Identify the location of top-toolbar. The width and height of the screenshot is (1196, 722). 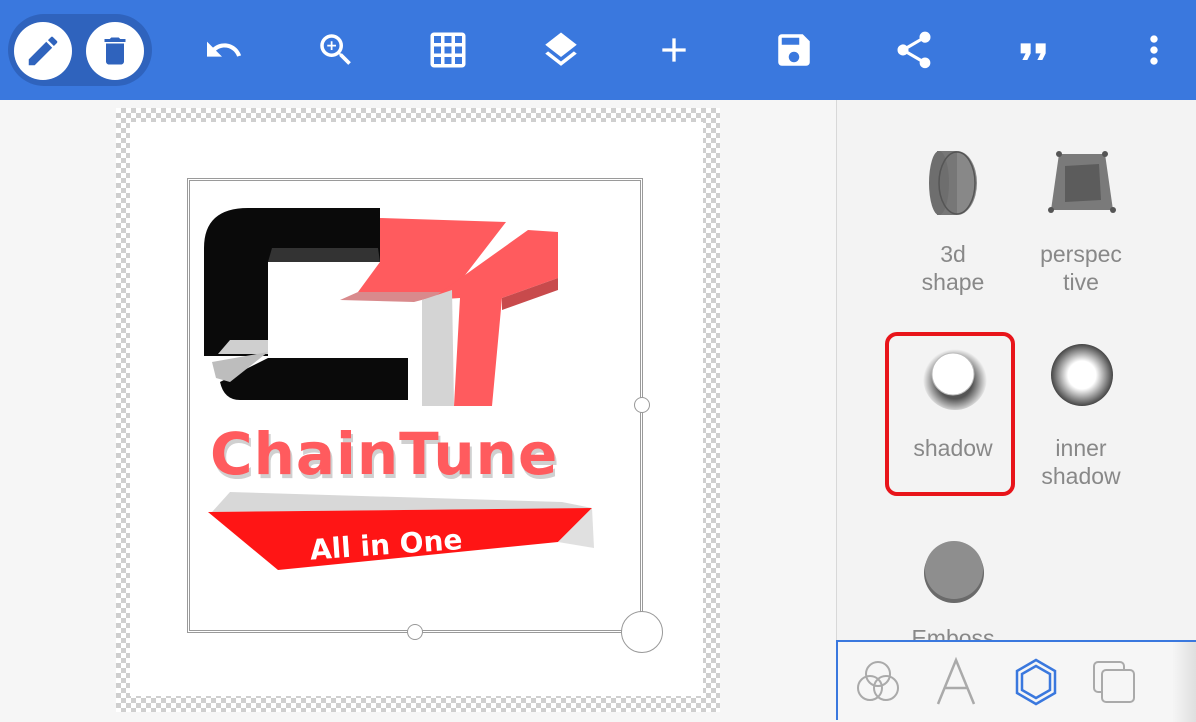
(598, 50).